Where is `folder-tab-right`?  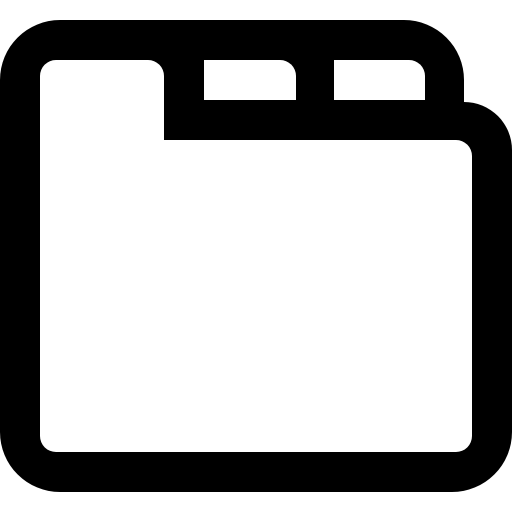
folder-tab-right is located at coordinates (379, 80).